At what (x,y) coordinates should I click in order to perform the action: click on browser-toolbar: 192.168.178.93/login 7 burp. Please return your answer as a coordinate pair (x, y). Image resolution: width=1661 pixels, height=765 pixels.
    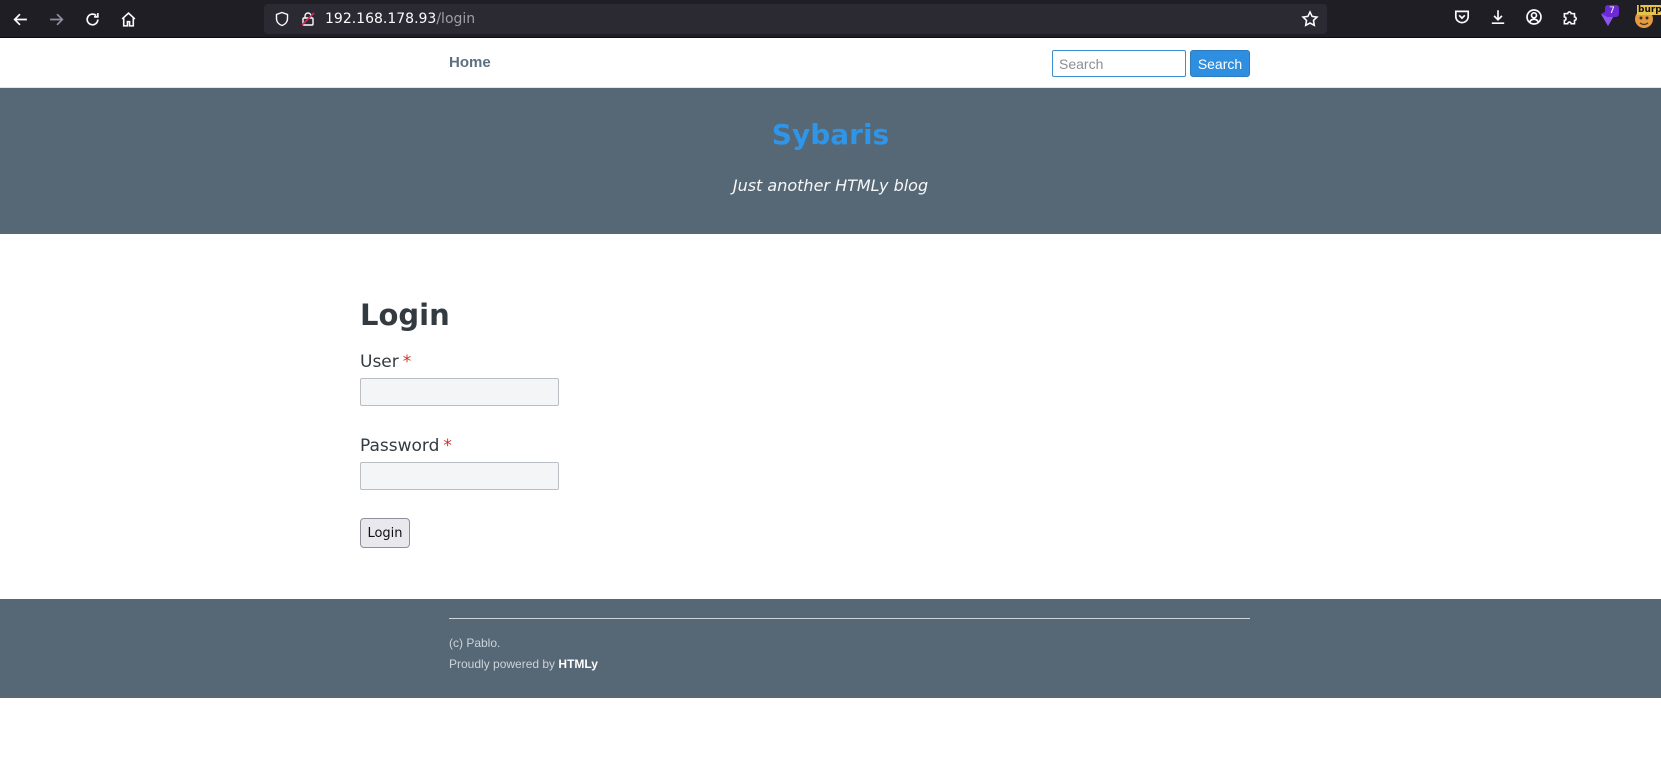
    Looking at the image, I should click on (830, 19).